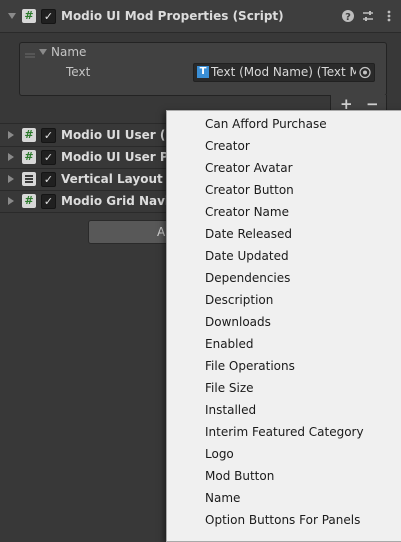 The width and height of the screenshot is (401, 542). Describe the element at coordinates (247, 278) in the screenshot. I see `menu-item-dependencies: Dependencies` at that location.